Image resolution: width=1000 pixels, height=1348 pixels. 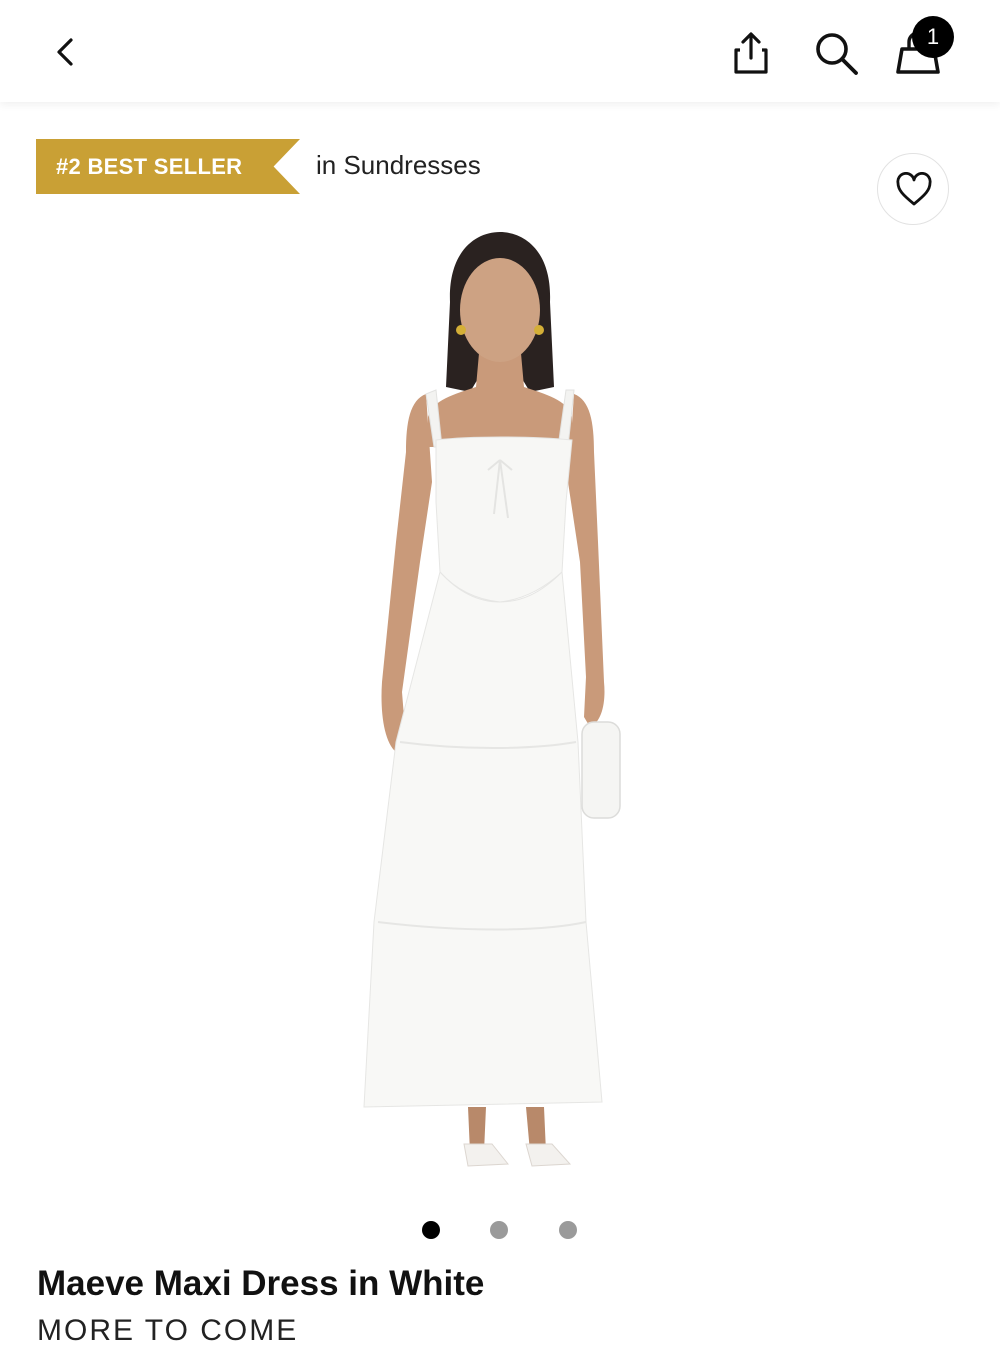 I want to click on top-nav-bar: 1, so click(x=500, y=51).